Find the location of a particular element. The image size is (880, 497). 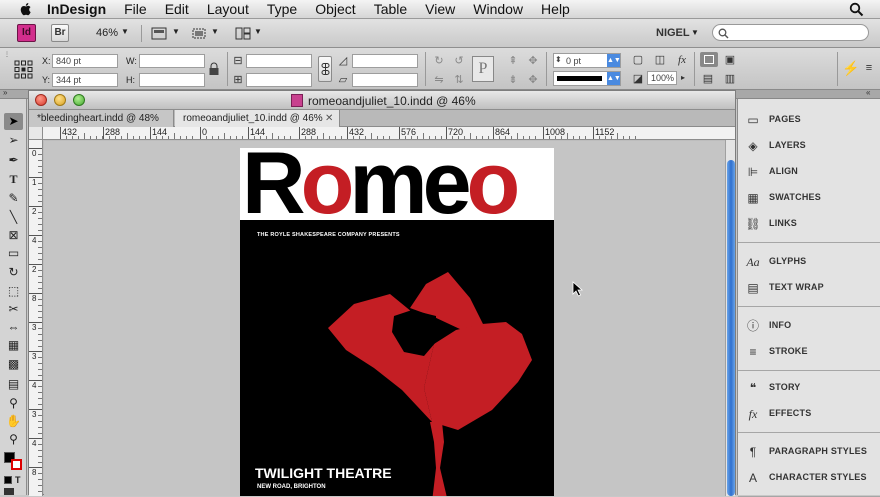

panel-item-swatches: ▦ SWATCHES is located at coordinates (809, 198).